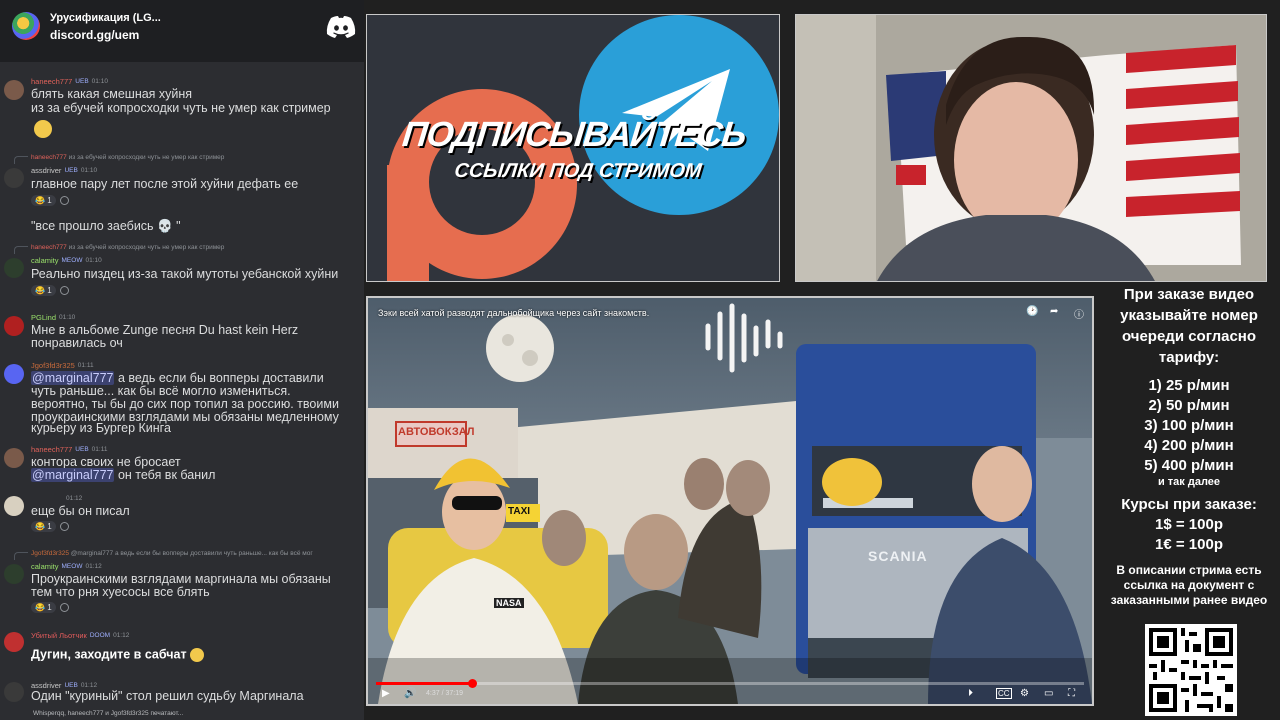  I want to click on qr-code, so click(1191, 670).